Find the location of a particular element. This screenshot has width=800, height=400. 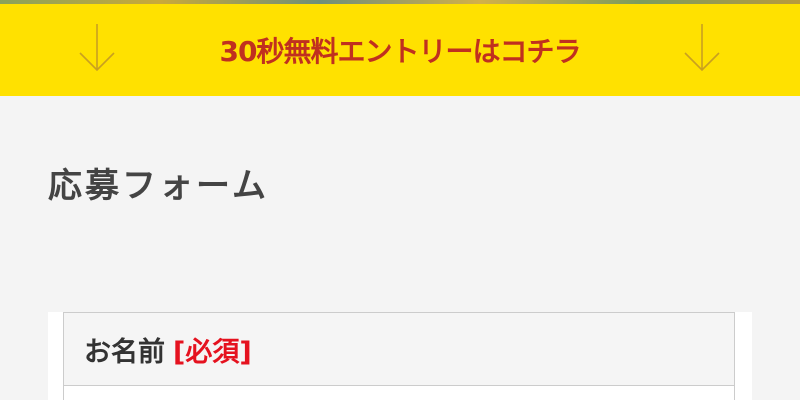

entry-banner-text: 30秒無料エントリーはコチラ is located at coordinates (401, 50).